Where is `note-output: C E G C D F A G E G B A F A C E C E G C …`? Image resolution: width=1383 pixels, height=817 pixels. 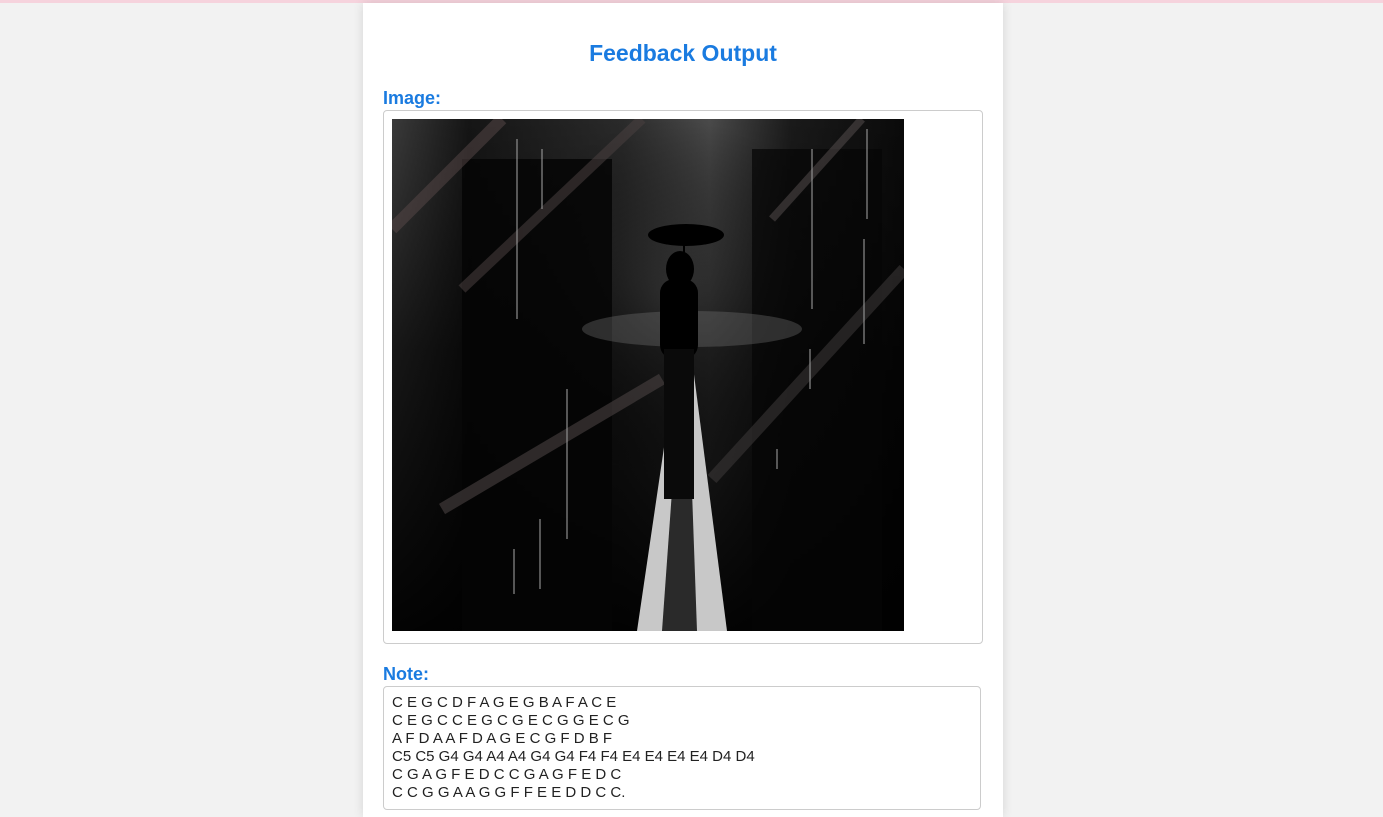 note-output: C E G C D F A G E G B A F A C E C E G C … is located at coordinates (682, 748).